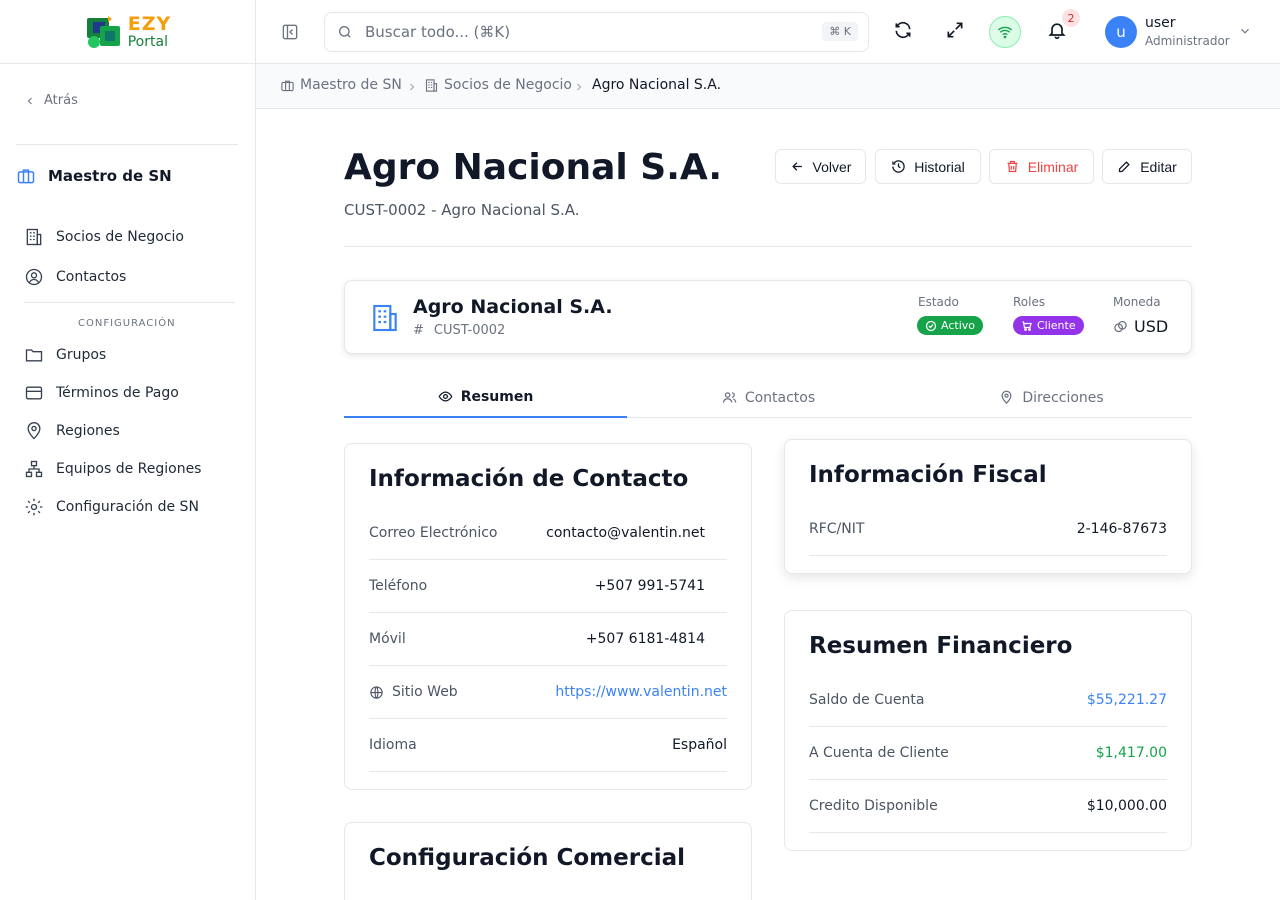  I want to click on logo-text: EZY Portal, so click(149, 32).